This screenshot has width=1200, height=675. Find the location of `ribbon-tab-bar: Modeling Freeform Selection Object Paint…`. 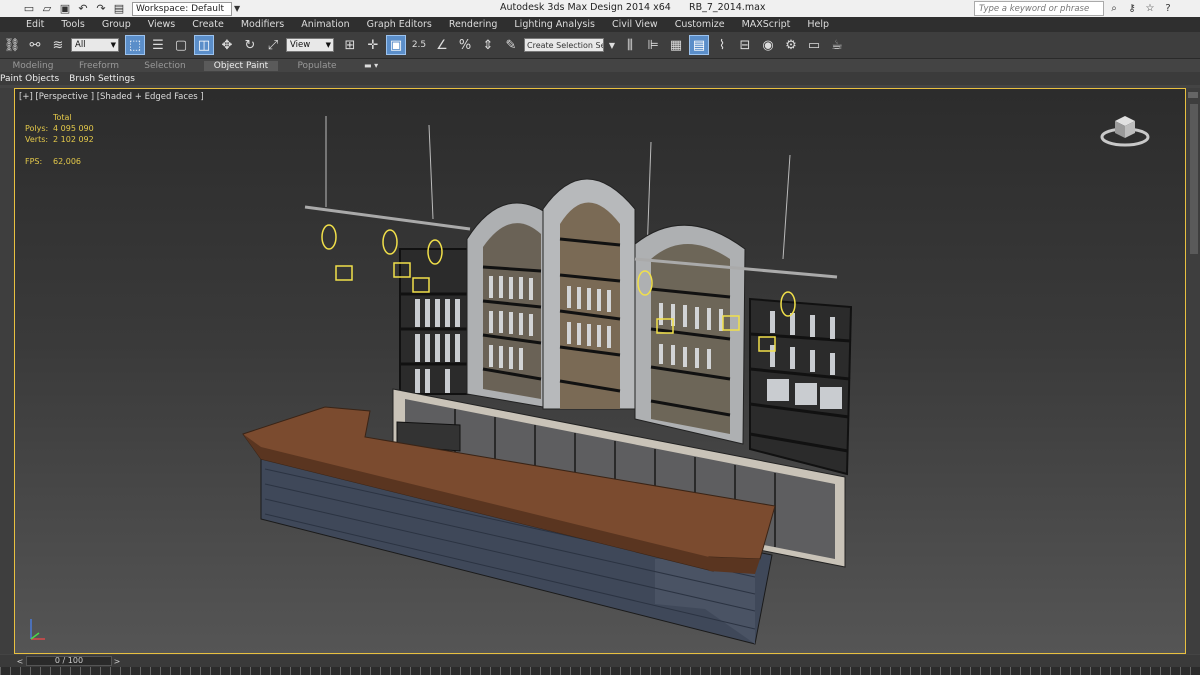

ribbon-tab-bar: Modeling Freeform Selection Object Paint… is located at coordinates (600, 65).